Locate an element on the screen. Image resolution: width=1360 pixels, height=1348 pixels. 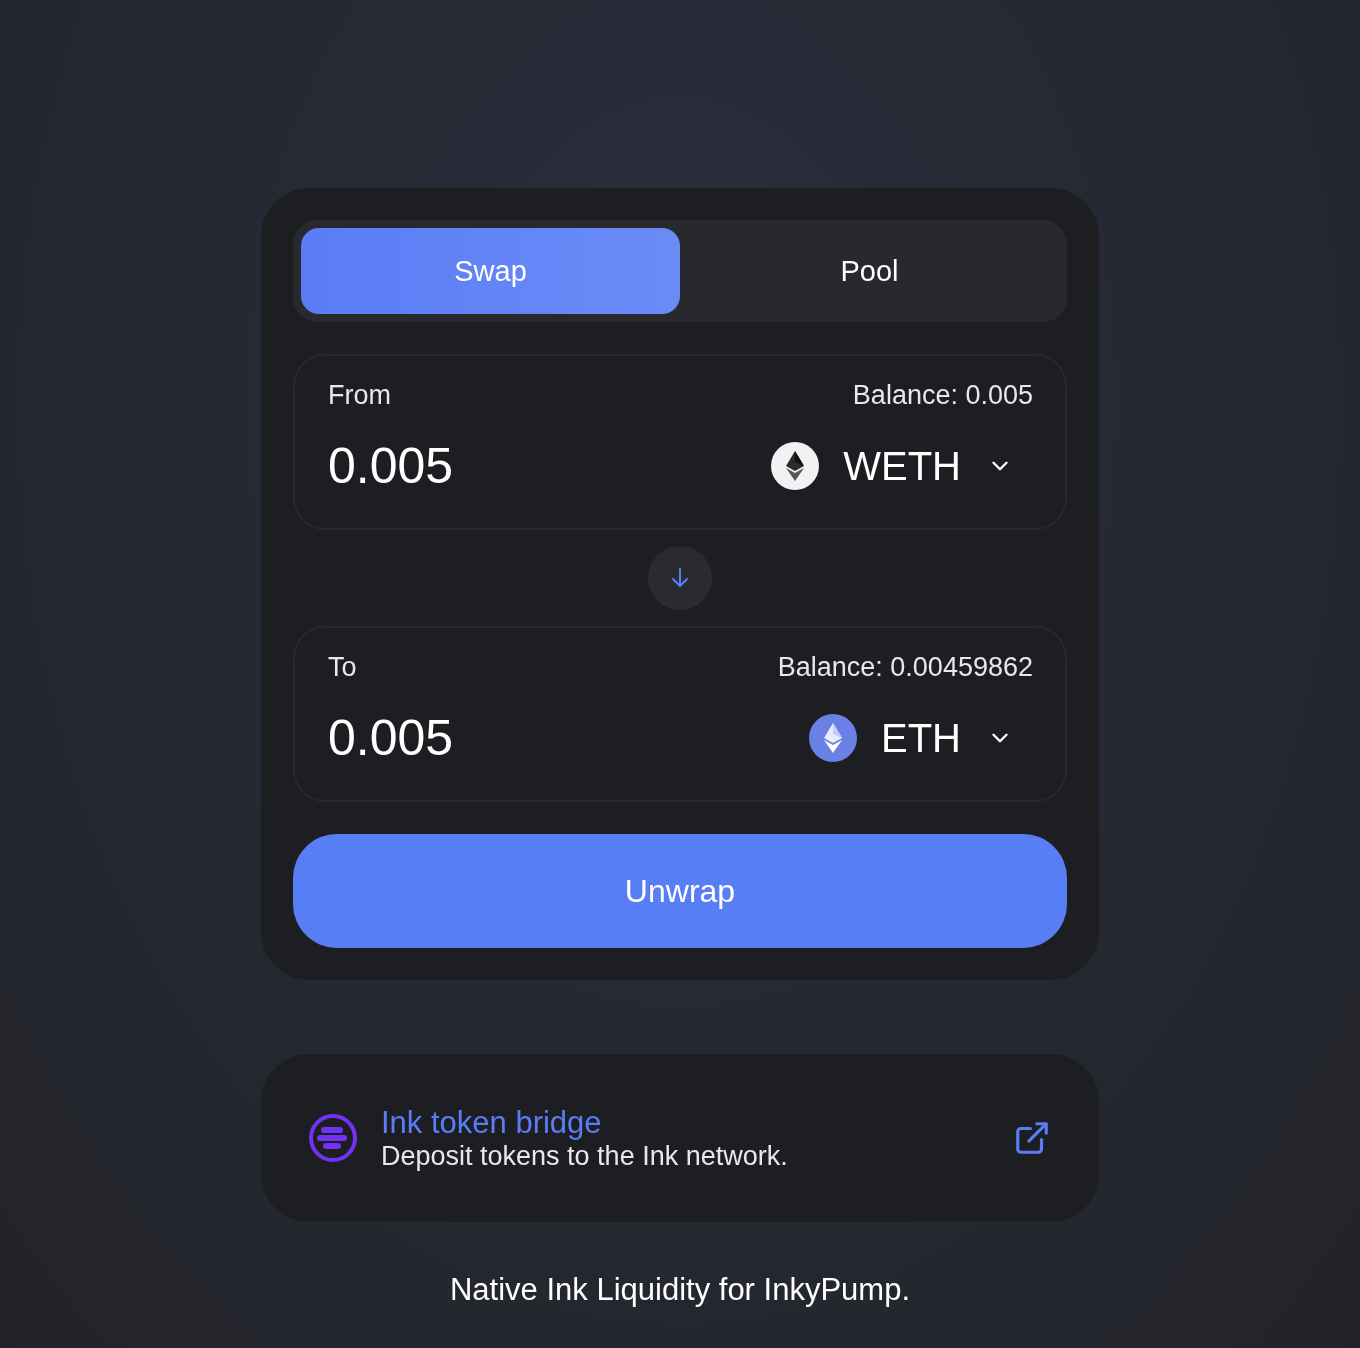
token-selector: ETH is located at coordinates (921, 738).